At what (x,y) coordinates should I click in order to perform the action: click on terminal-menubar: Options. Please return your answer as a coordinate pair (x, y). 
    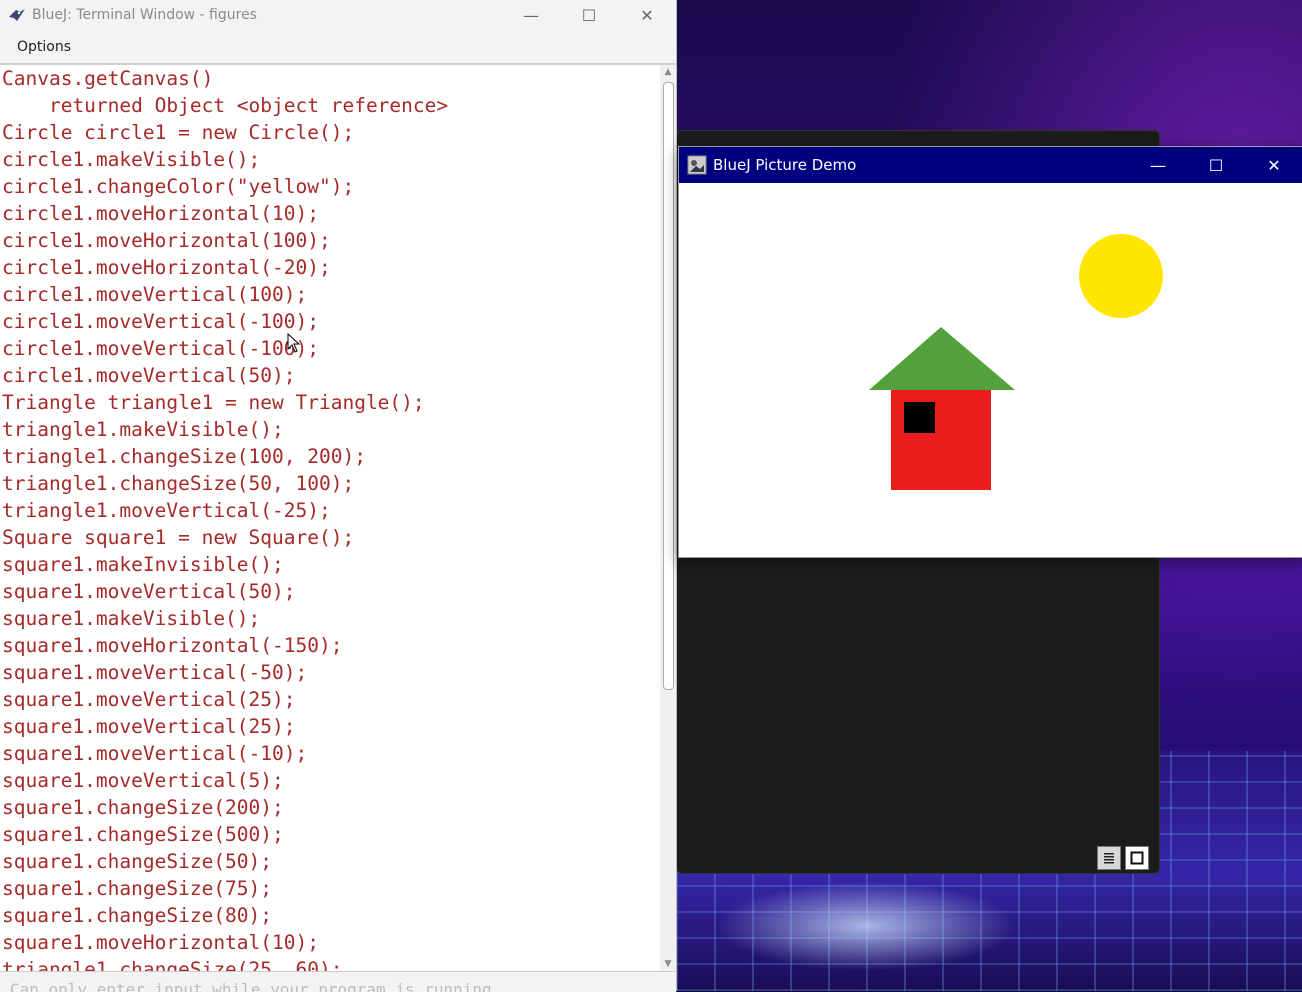
    Looking at the image, I should click on (338, 47).